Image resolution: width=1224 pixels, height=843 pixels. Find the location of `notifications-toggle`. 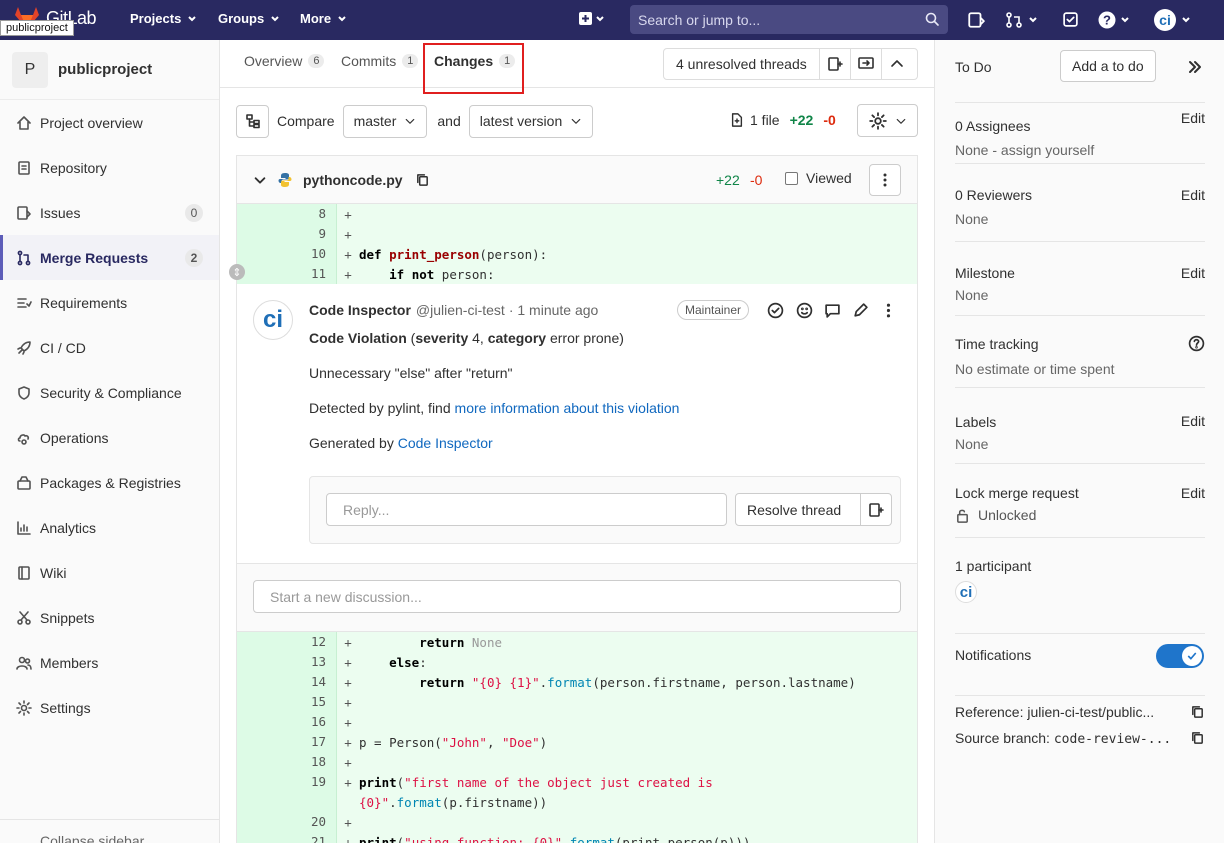

notifications-toggle is located at coordinates (1180, 656).